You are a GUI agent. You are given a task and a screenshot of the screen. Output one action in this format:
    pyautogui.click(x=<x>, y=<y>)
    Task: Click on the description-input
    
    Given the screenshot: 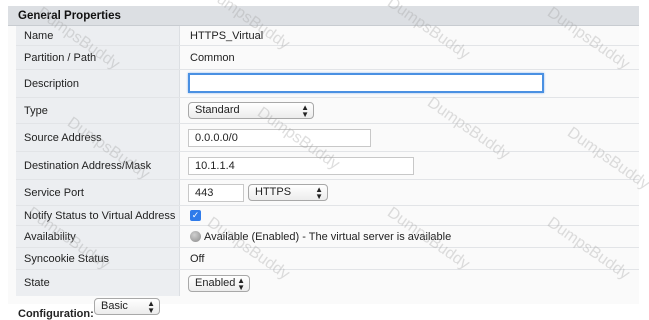 What is the action you would take?
    pyautogui.click(x=366, y=83)
    